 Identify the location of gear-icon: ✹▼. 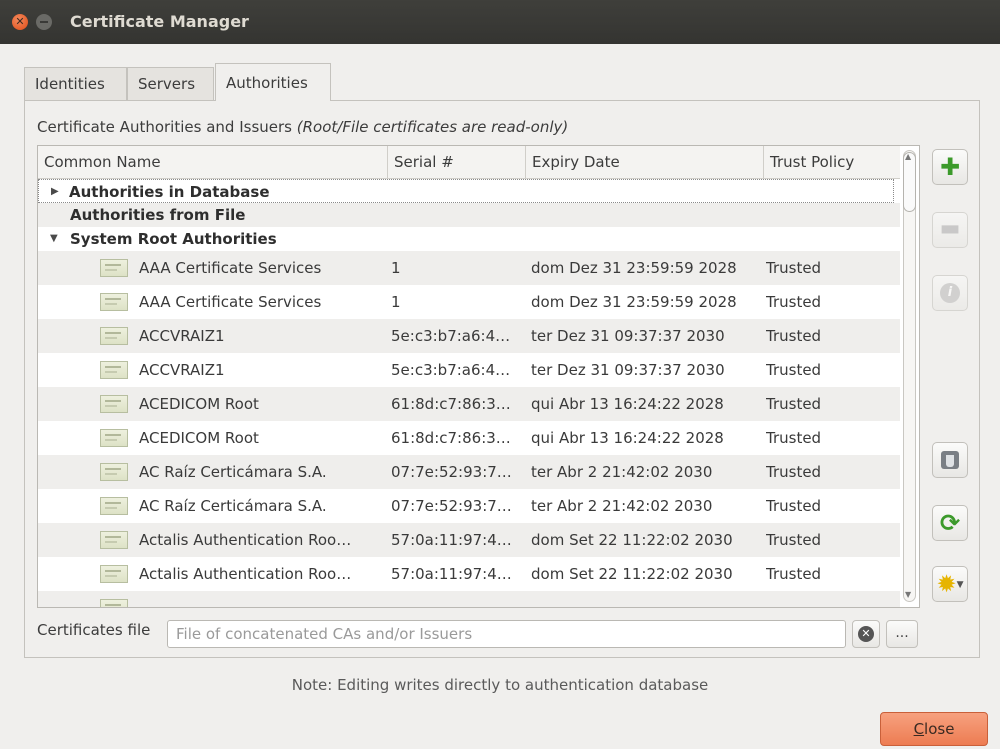
(950, 584).